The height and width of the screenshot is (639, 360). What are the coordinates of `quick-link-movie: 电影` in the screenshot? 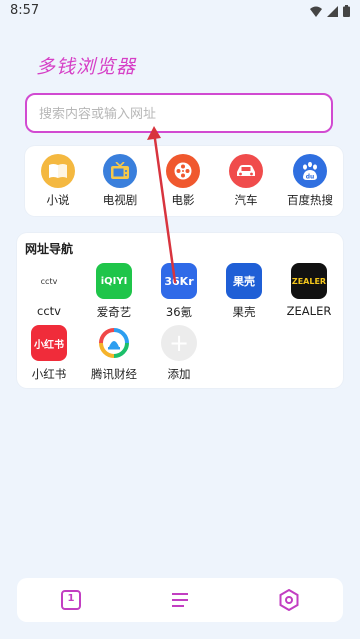 It's located at (183, 181).